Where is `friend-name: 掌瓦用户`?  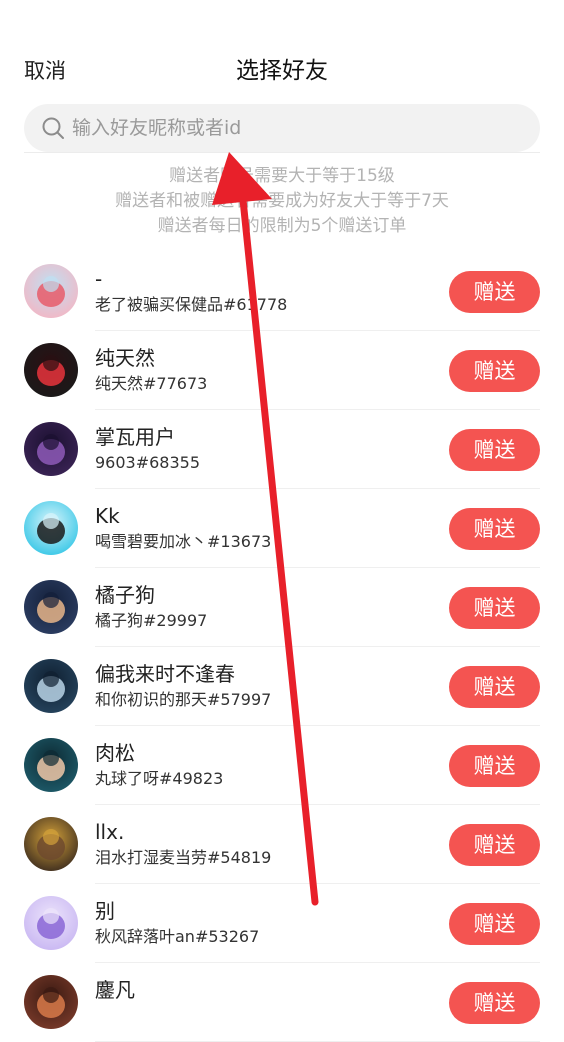
friend-name: 掌瓦用户 is located at coordinates (135, 437).